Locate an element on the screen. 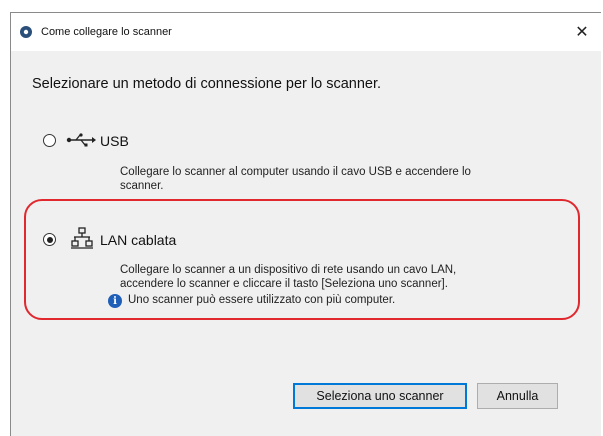 This screenshot has height=436, width=603. scanner-app-icon is located at coordinates (26, 32).